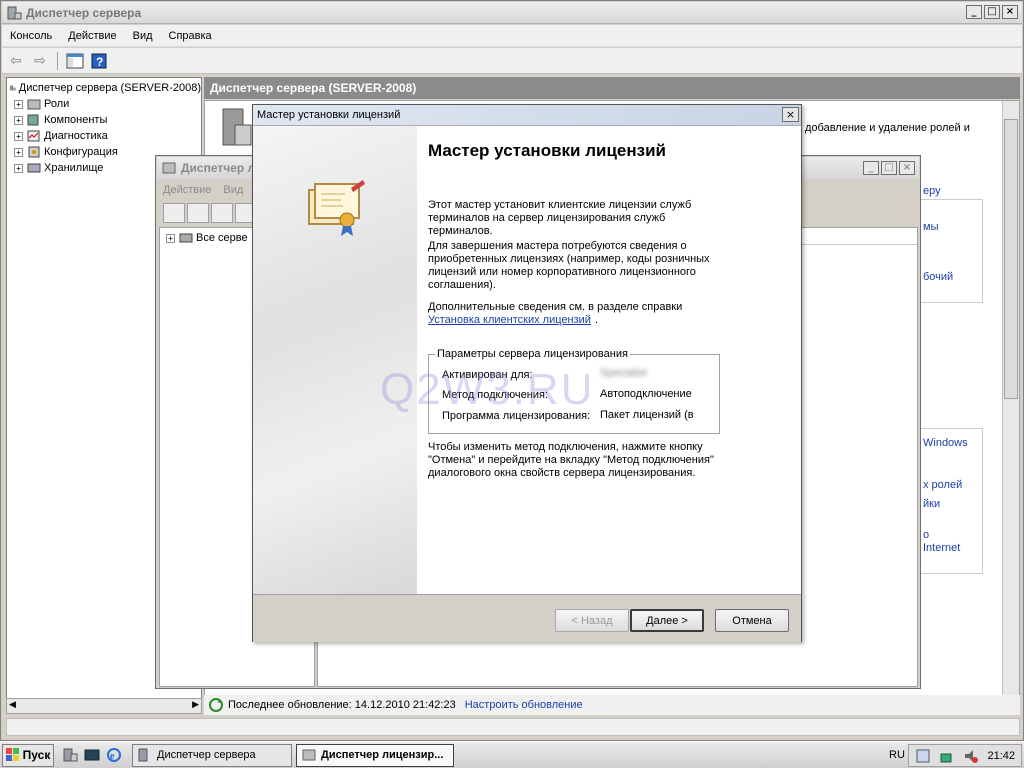 The image size is (1024, 768). What do you see at coordinates (109, 88) in the screenshot?
I see `tree-root-label: Диспетчер сервера (SERVER-2008)` at bounding box center [109, 88].